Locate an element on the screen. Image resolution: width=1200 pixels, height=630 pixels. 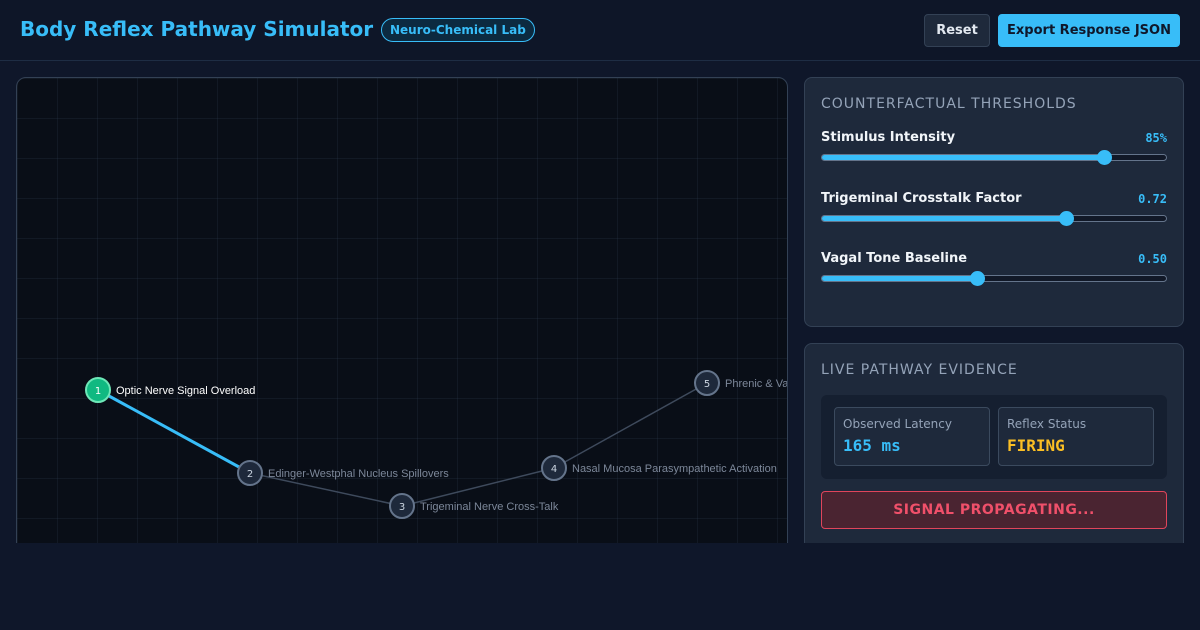
reset-button: Reset is located at coordinates (957, 30).